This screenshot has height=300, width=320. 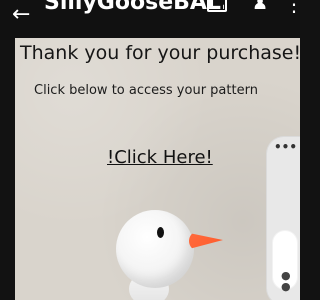 What do you see at coordinates (217, 6) in the screenshot?
I see `drive-icon` at bounding box center [217, 6].